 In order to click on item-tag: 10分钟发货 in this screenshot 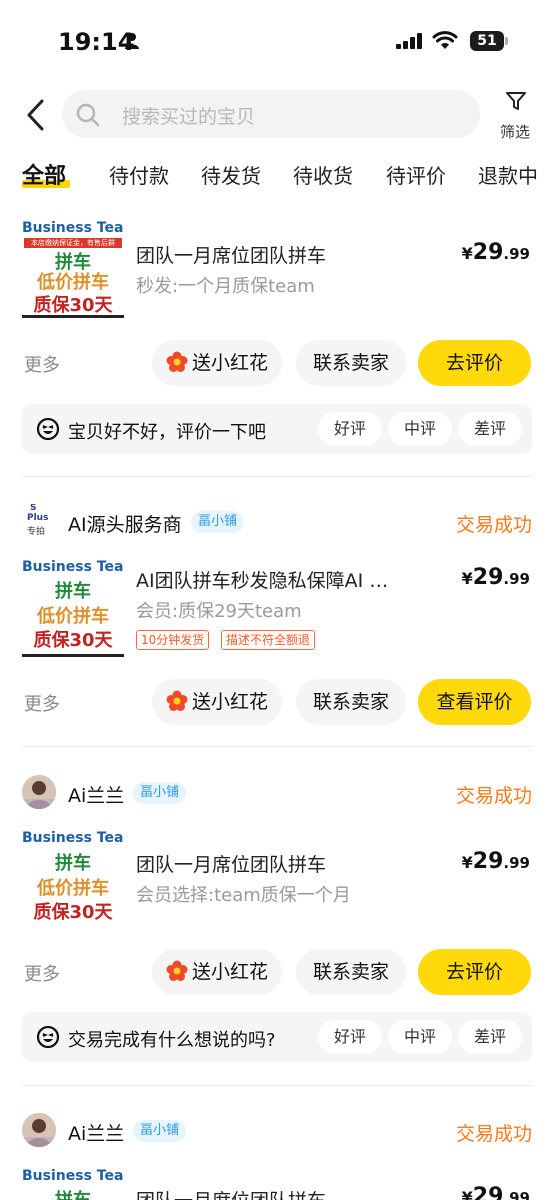, I will do `click(173, 640)`.